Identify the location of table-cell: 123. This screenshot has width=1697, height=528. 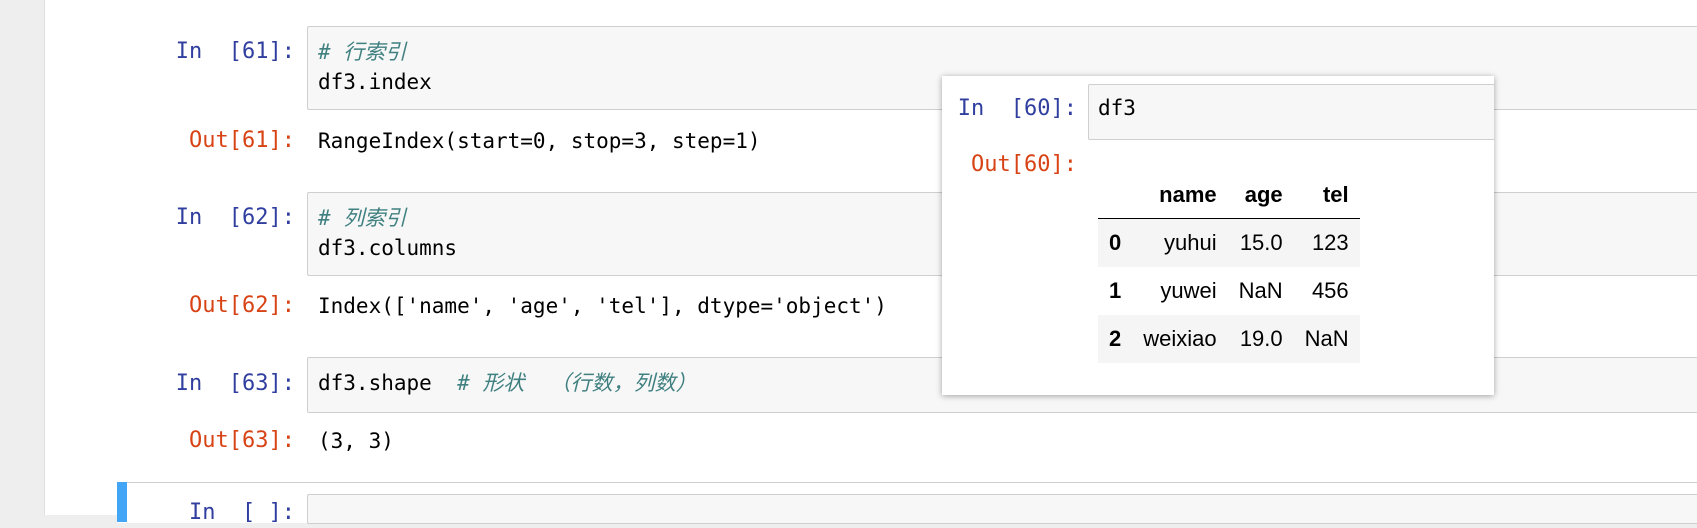
(1330, 242).